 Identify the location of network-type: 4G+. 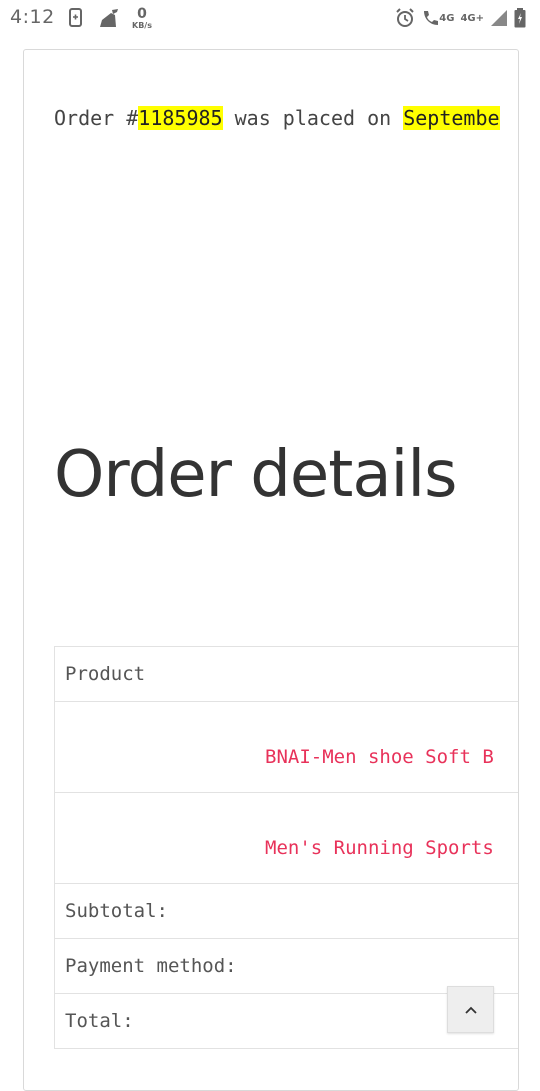
(472, 18).